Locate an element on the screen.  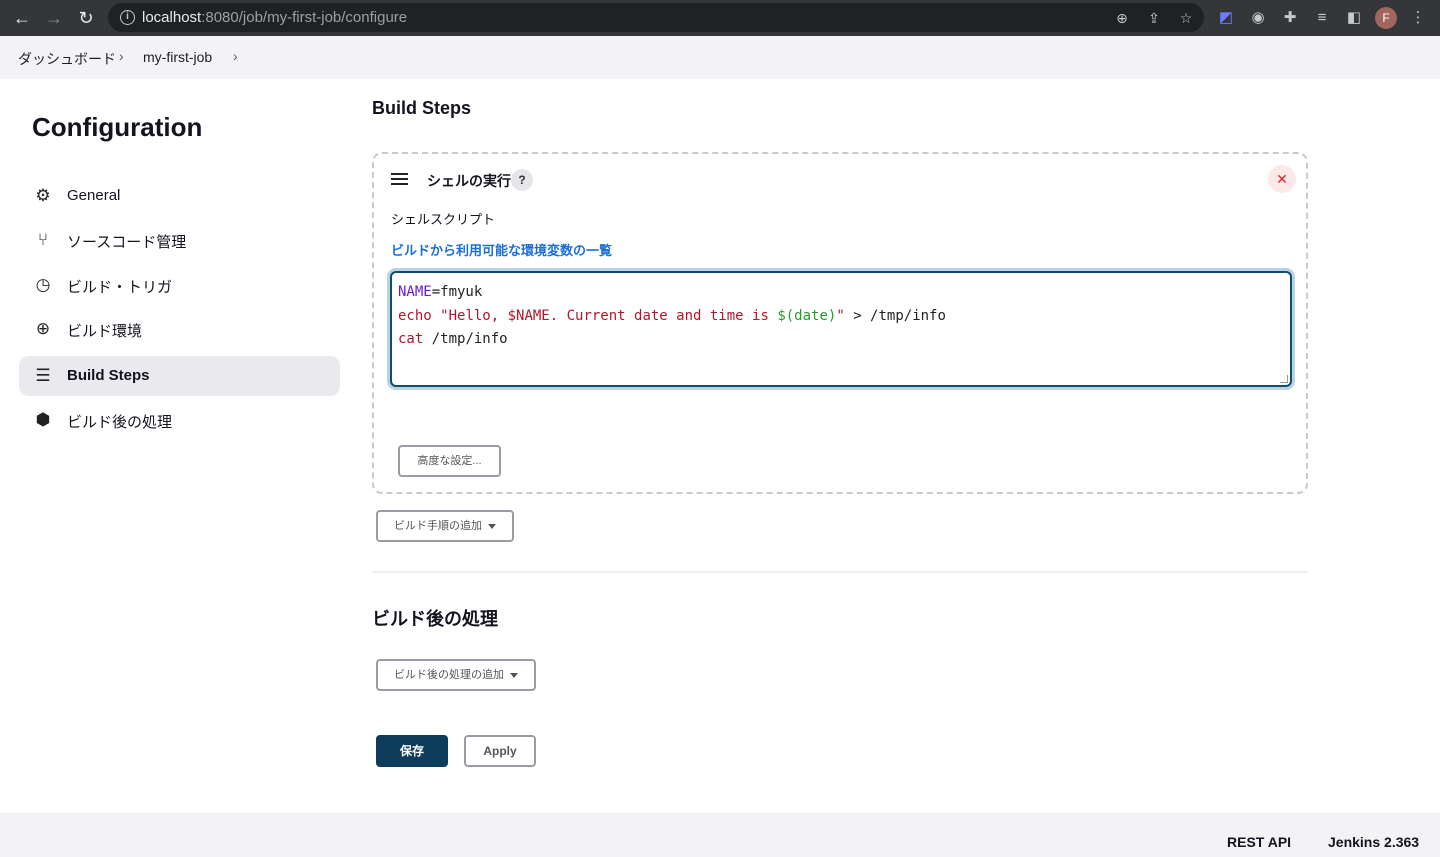
browser-menu-icon: ⋮ is located at coordinates (1418, 18).